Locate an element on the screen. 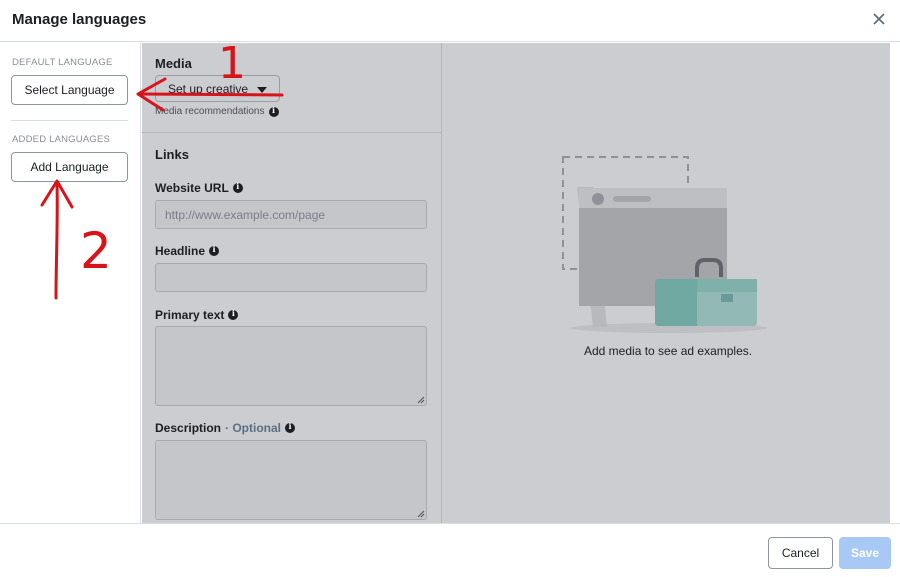 Image resolution: width=900 pixels, height=577 pixels. media-placeholder-illustration is located at coordinates (664, 244).